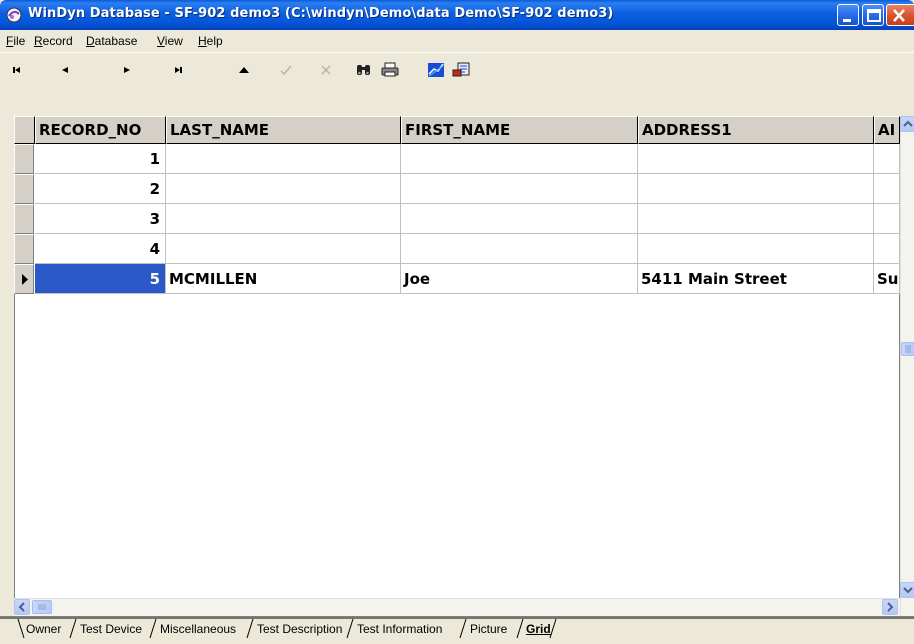 The image size is (914, 644). I want to click on cell-ai: Su, so click(887, 279).